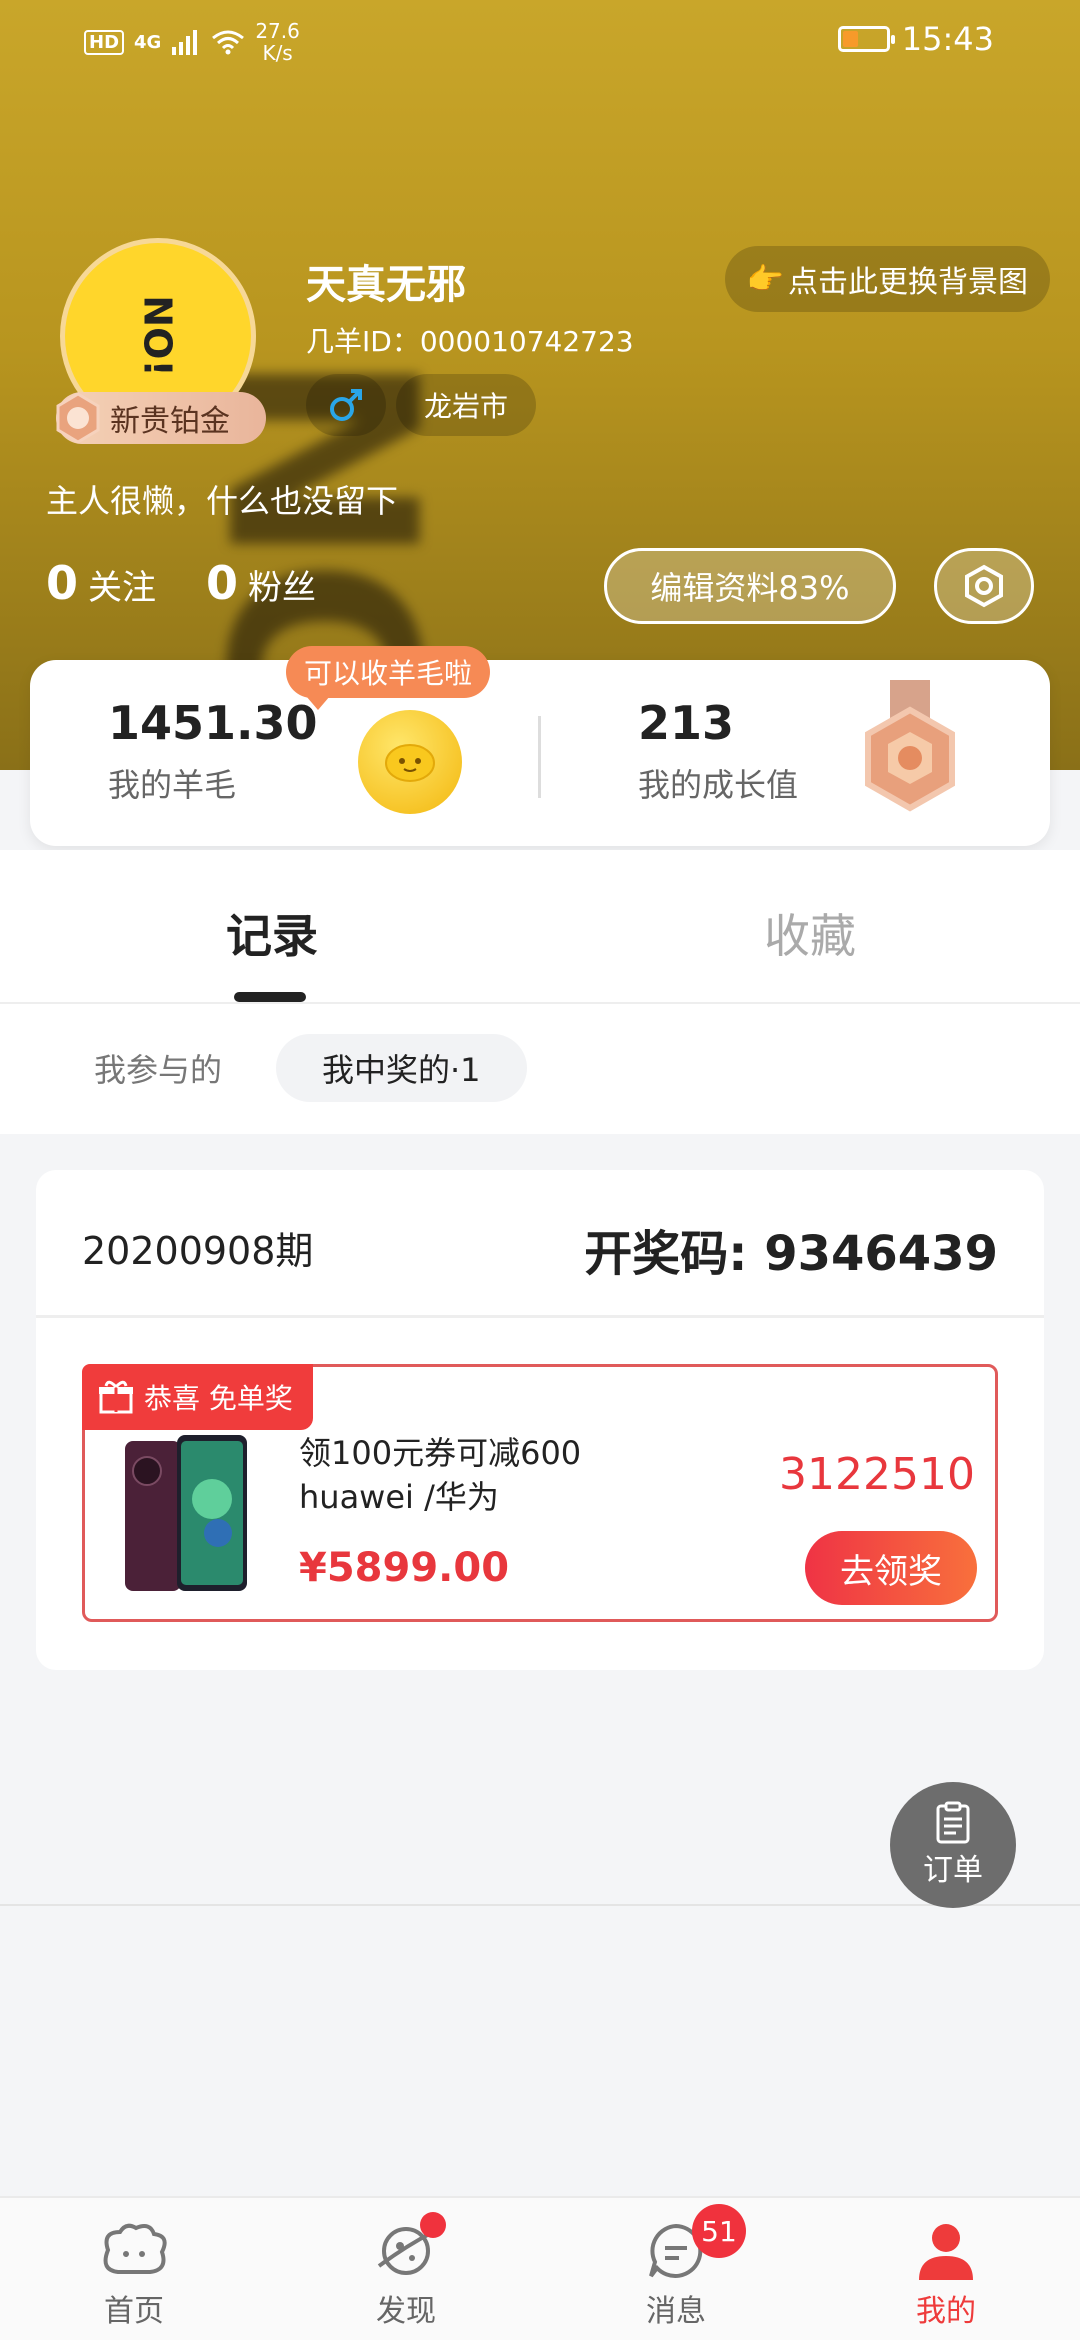 This screenshot has width=1080, height=2340. I want to click on city-label: 龙岩市, so click(466, 406).